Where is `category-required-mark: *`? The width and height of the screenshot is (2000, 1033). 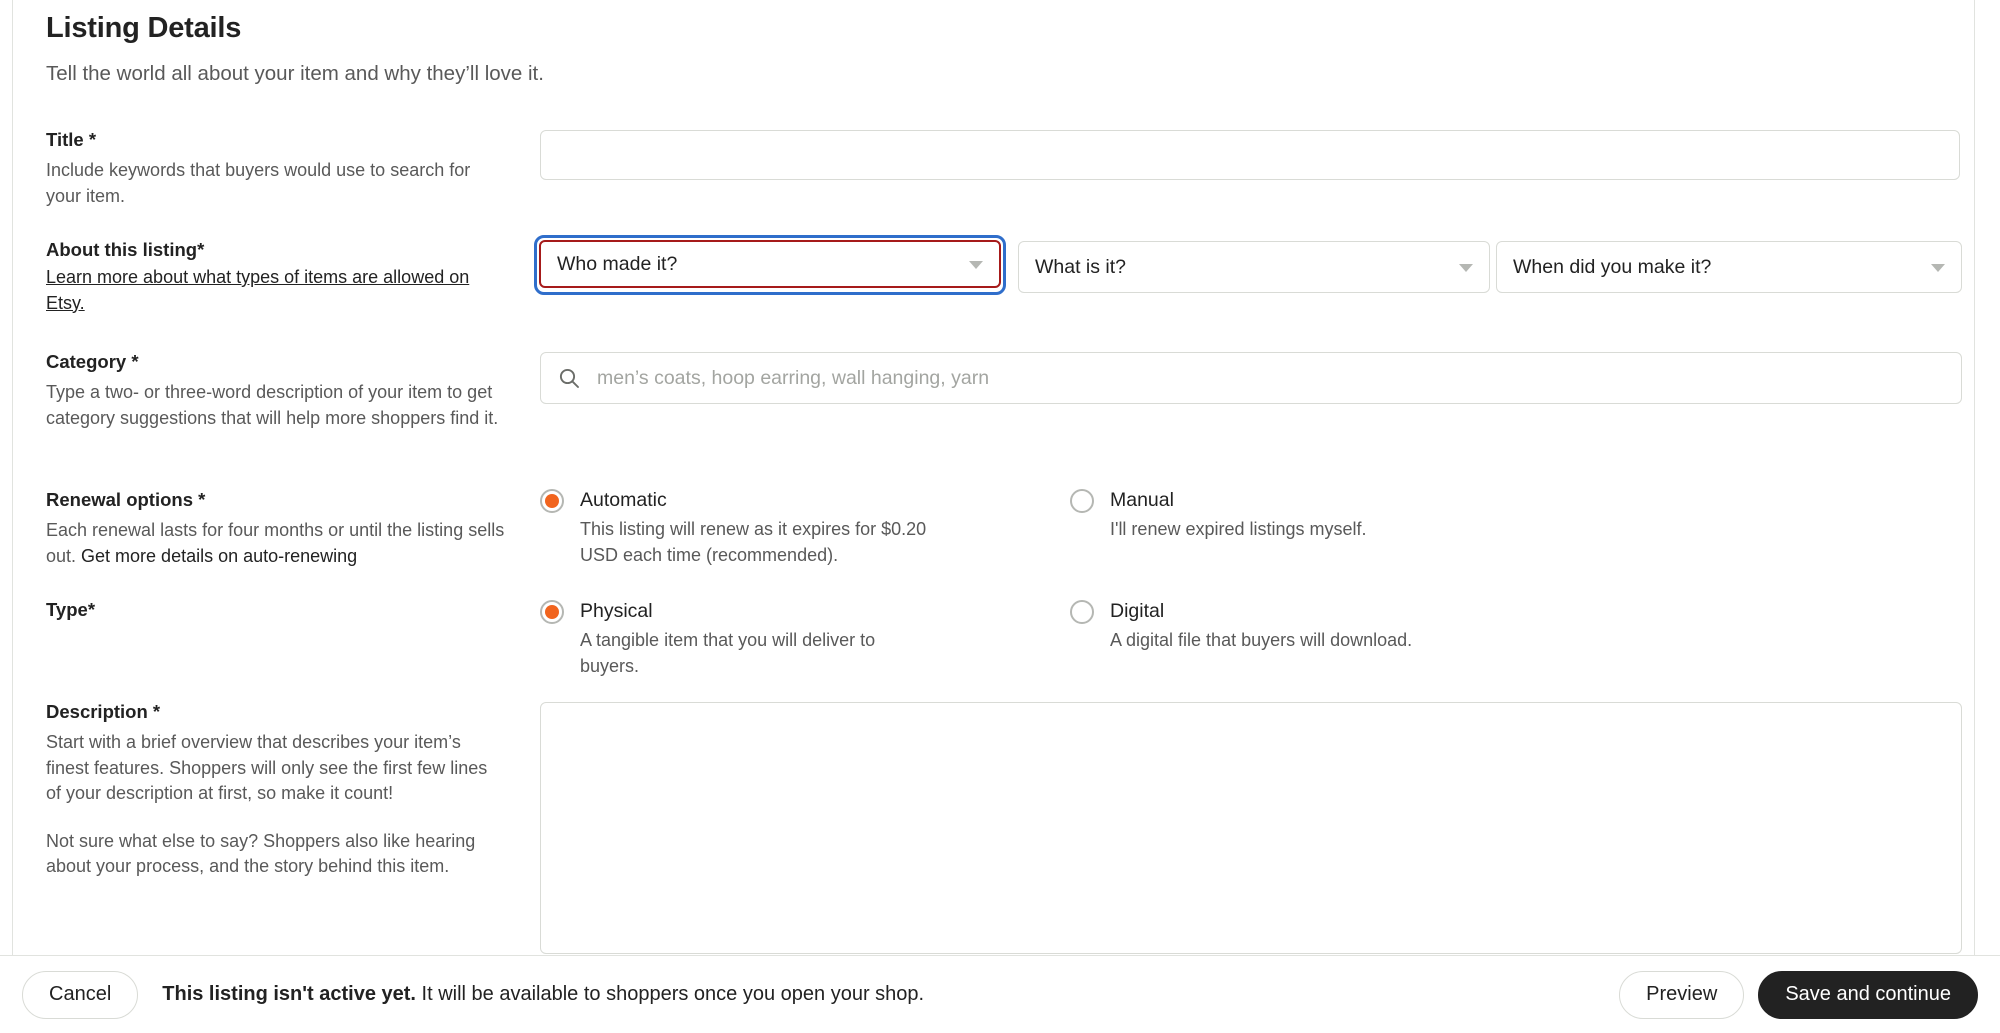 category-required-mark: * is located at coordinates (135, 361).